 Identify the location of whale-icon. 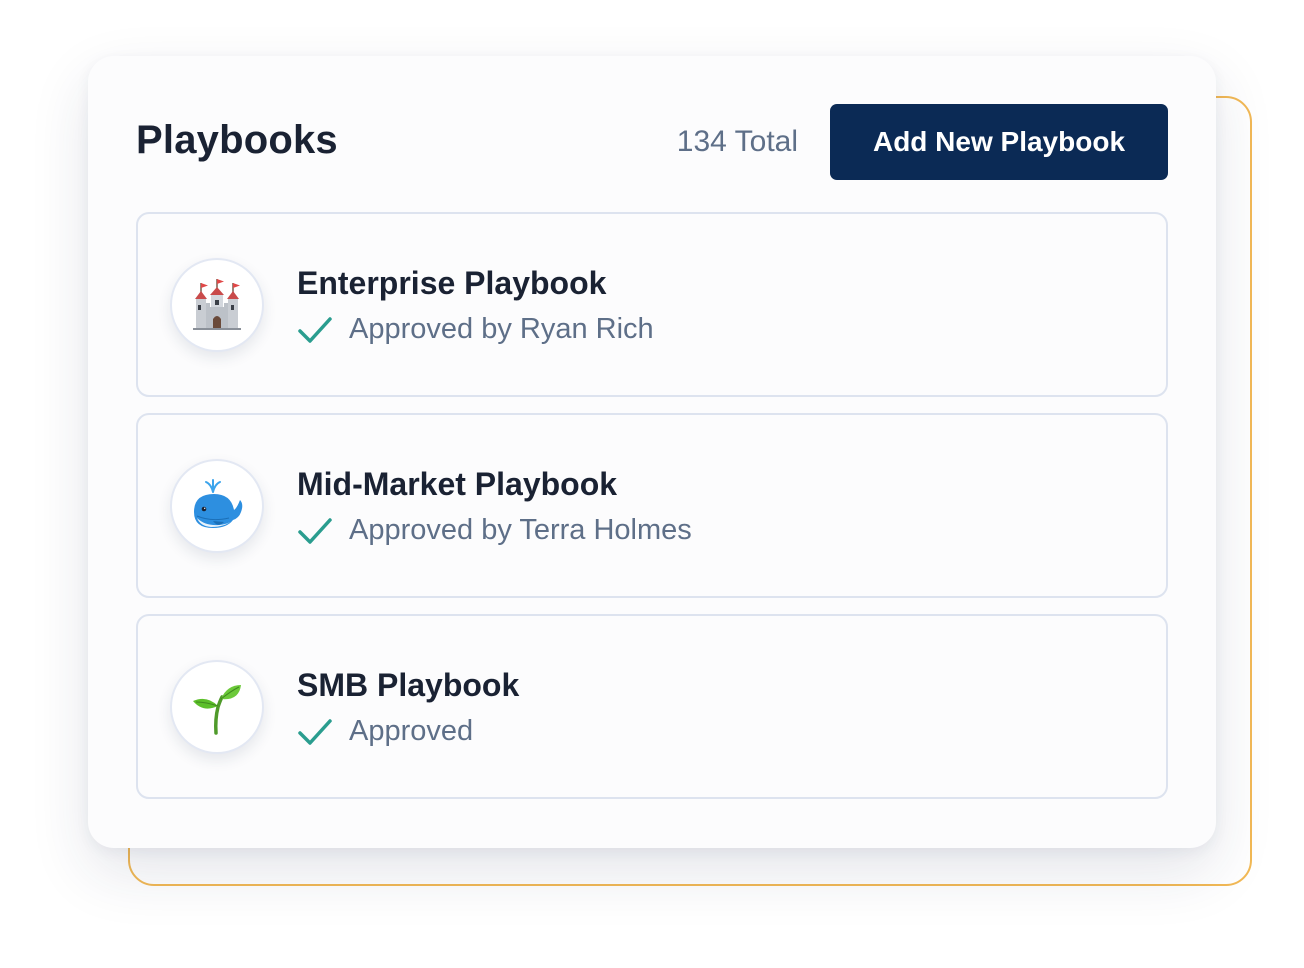
(218, 503).